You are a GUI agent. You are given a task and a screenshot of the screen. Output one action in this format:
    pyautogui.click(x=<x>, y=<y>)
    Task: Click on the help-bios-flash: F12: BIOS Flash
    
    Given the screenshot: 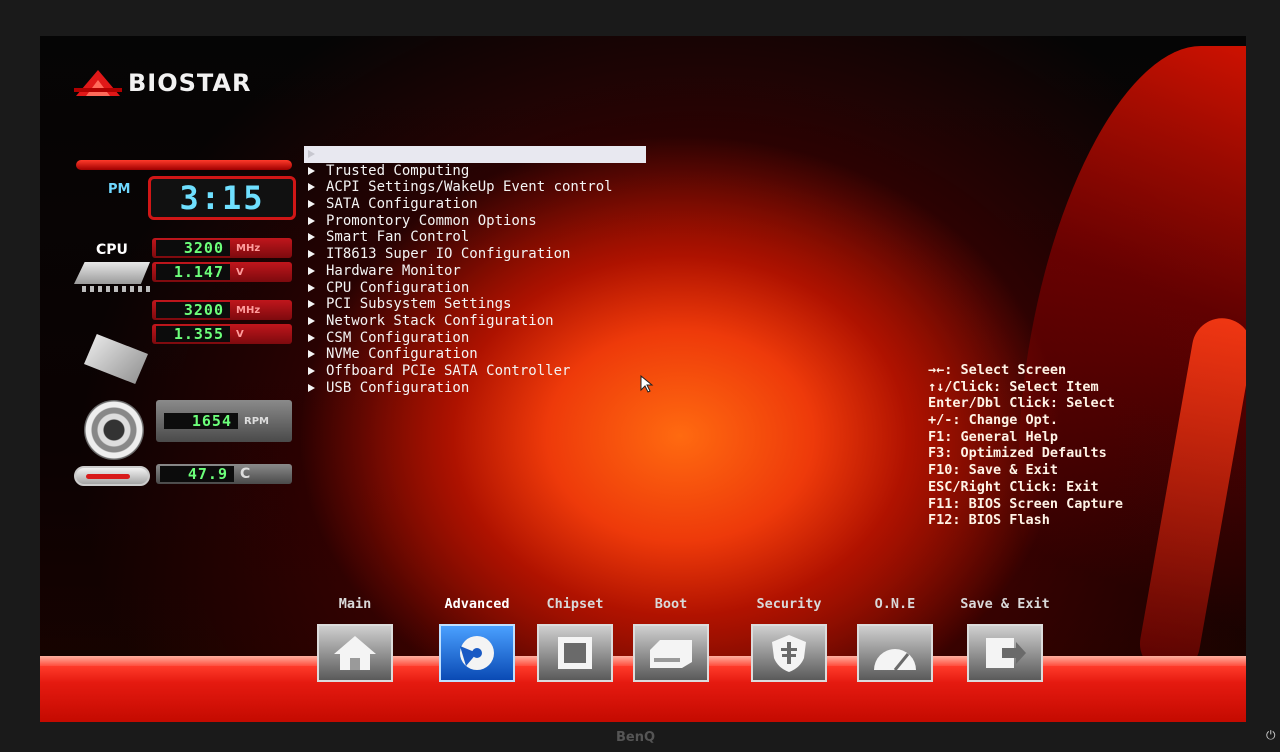 What is the action you would take?
    pyautogui.click(x=989, y=520)
    